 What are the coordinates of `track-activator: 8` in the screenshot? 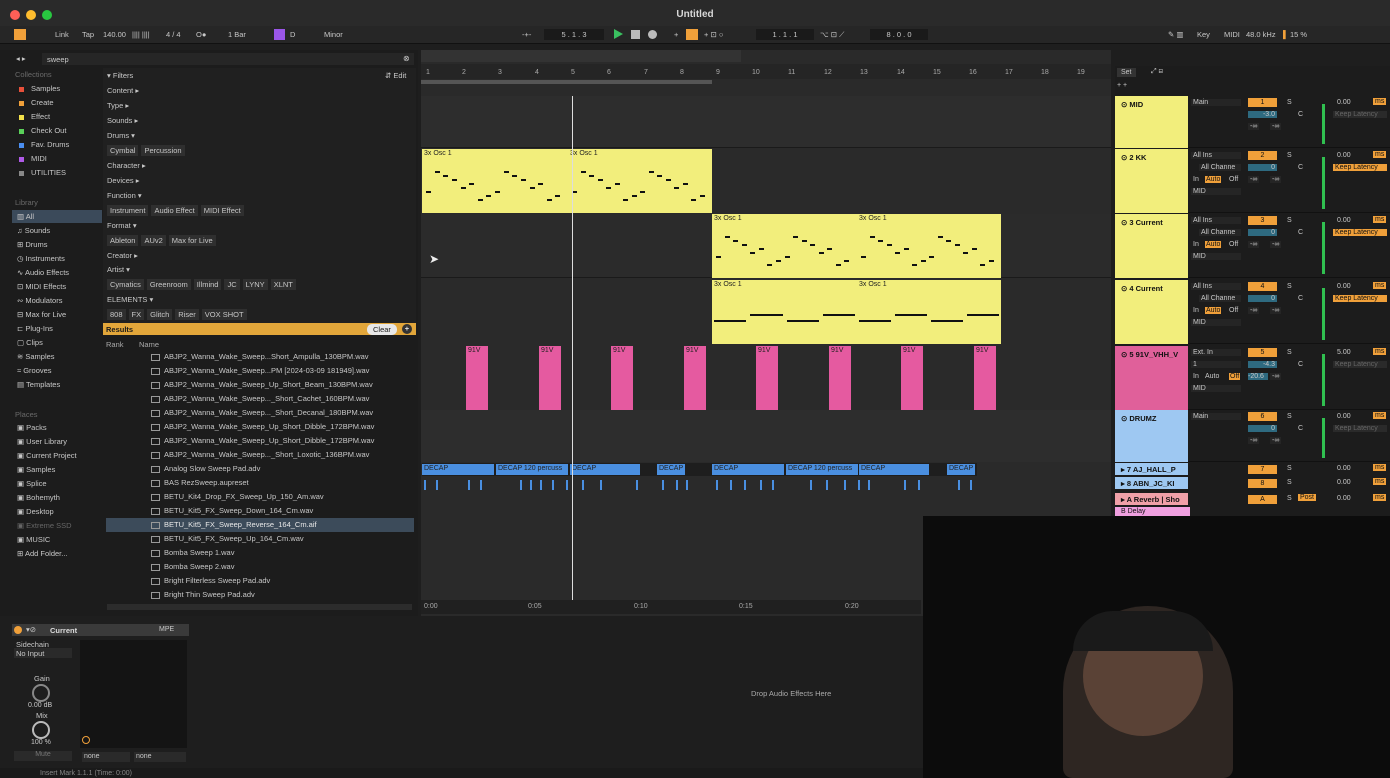 It's located at (1262, 483).